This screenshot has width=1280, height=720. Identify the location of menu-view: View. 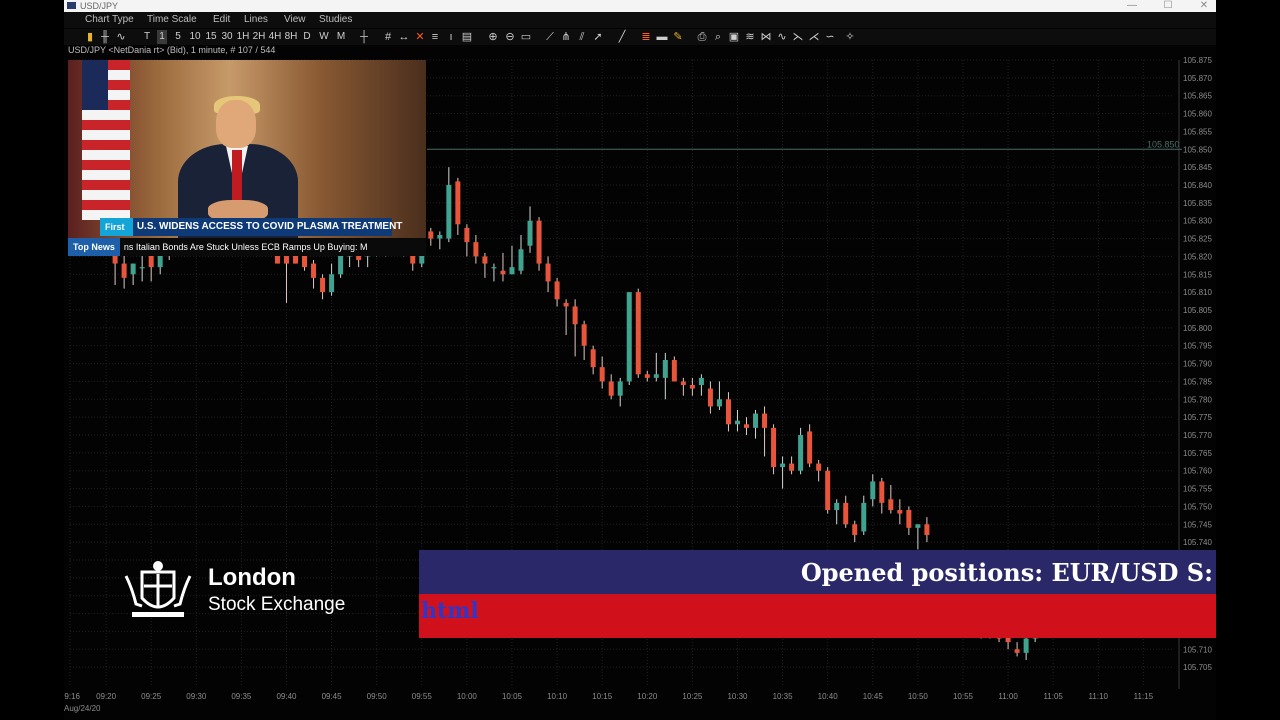
(295, 19).